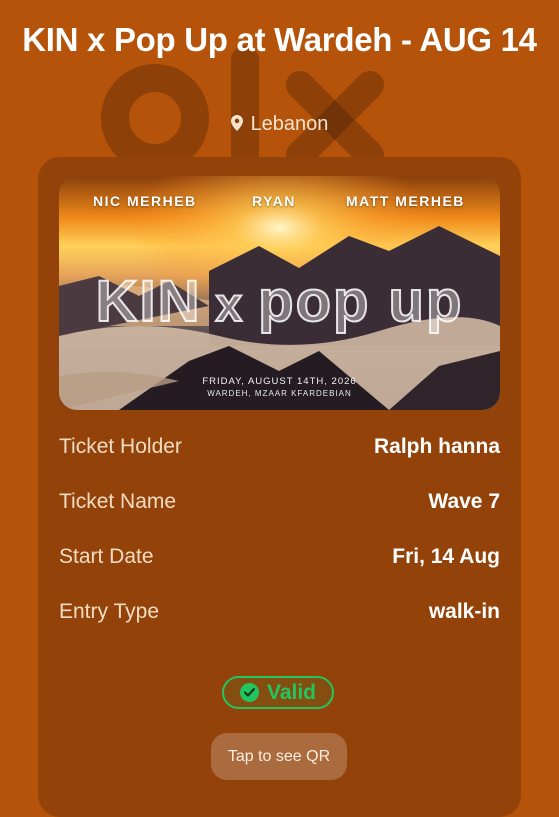 The height and width of the screenshot is (817, 559). Describe the element at coordinates (148, 301) in the screenshot. I see `brand-kin: KIN` at that location.